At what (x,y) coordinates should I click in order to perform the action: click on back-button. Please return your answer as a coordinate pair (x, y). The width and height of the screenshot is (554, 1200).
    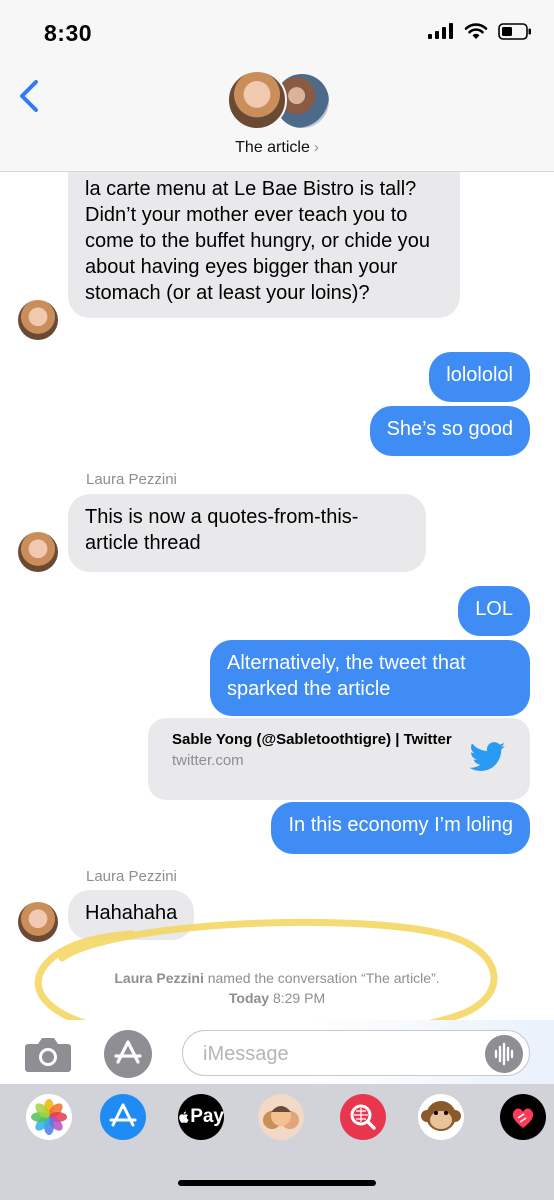
    Looking at the image, I should click on (31, 96).